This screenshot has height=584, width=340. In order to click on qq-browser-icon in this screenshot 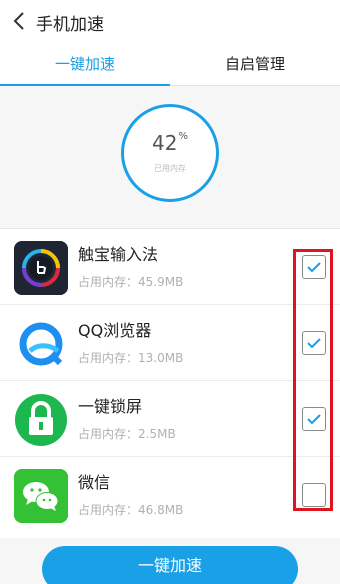, I will do `click(41, 344)`.